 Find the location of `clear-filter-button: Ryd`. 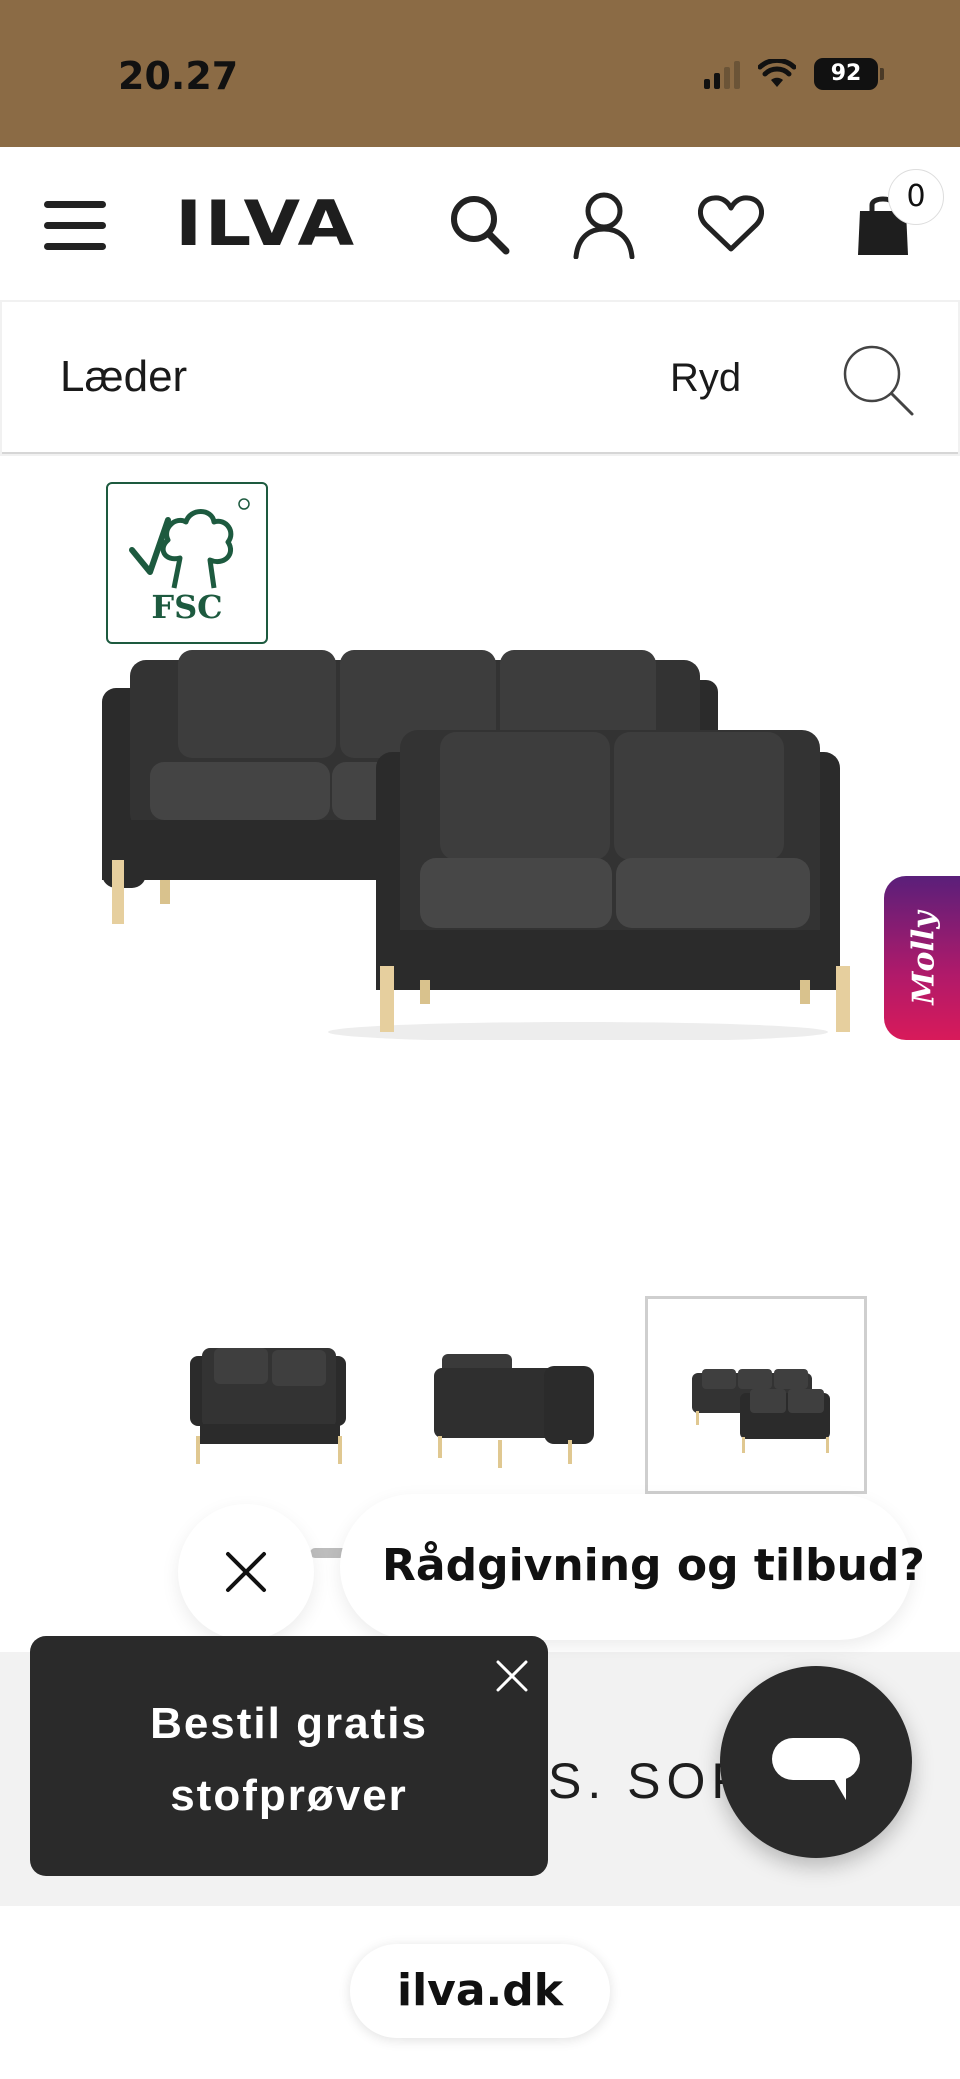

clear-filter-button: Ryd is located at coordinates (705, 378).